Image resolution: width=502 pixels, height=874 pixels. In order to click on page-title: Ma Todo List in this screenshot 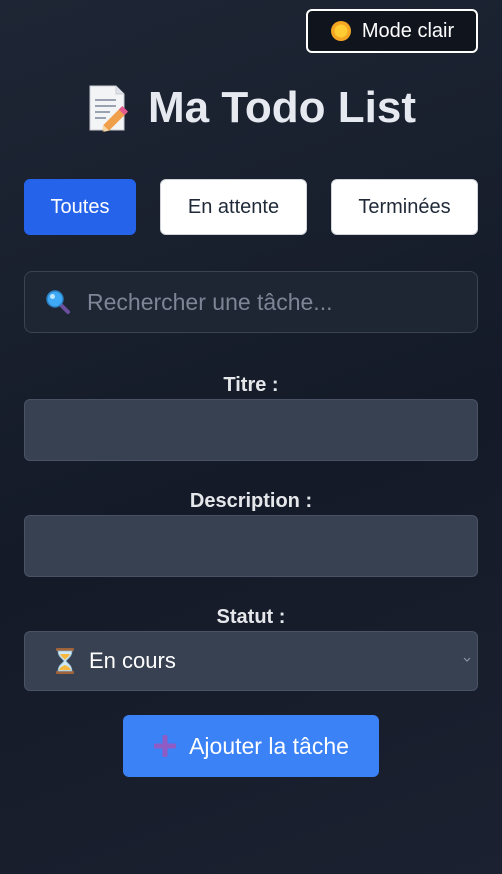, I will do `click(251, 108)`.